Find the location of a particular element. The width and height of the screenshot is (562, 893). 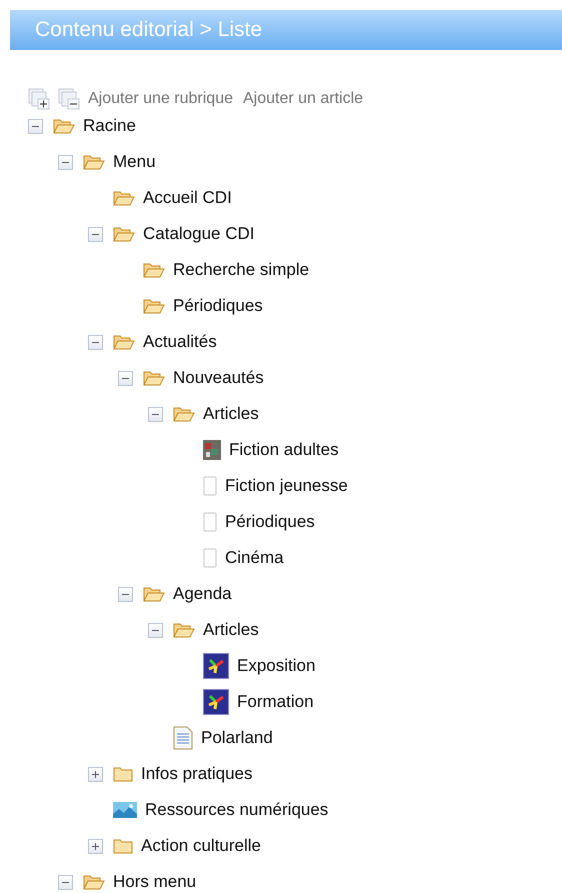

tree-item-label: Actualités is located at coordinates (180, 342).